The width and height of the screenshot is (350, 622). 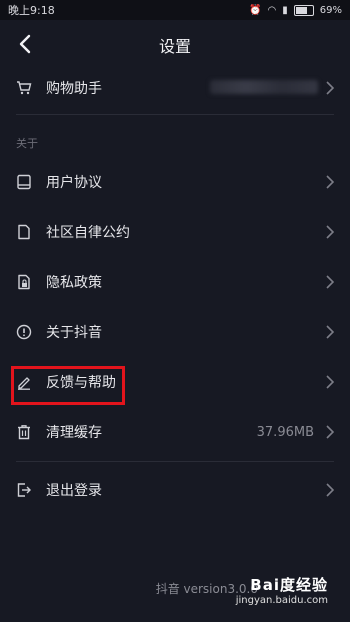 What do you see at coordinates (74, 283) in the screenshot?
I see `menu-item-label: 隐私政策` at bounding box center [74, 283].